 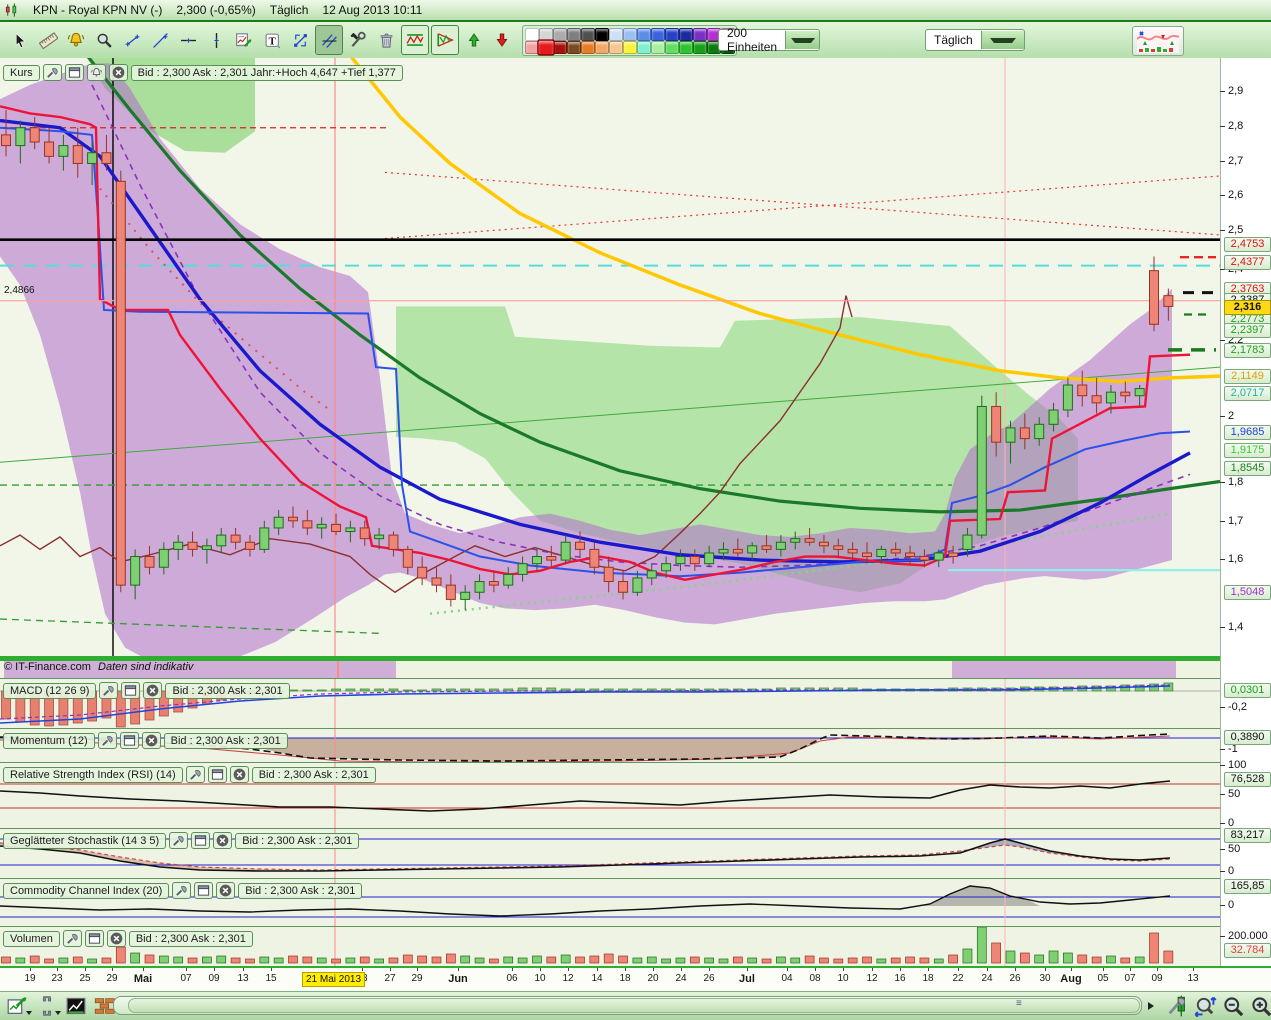 What do you see at coordinates (975, 40) in the screenshot?
I see `period-dropdown: Täglich` at bounding box center [975, 40].